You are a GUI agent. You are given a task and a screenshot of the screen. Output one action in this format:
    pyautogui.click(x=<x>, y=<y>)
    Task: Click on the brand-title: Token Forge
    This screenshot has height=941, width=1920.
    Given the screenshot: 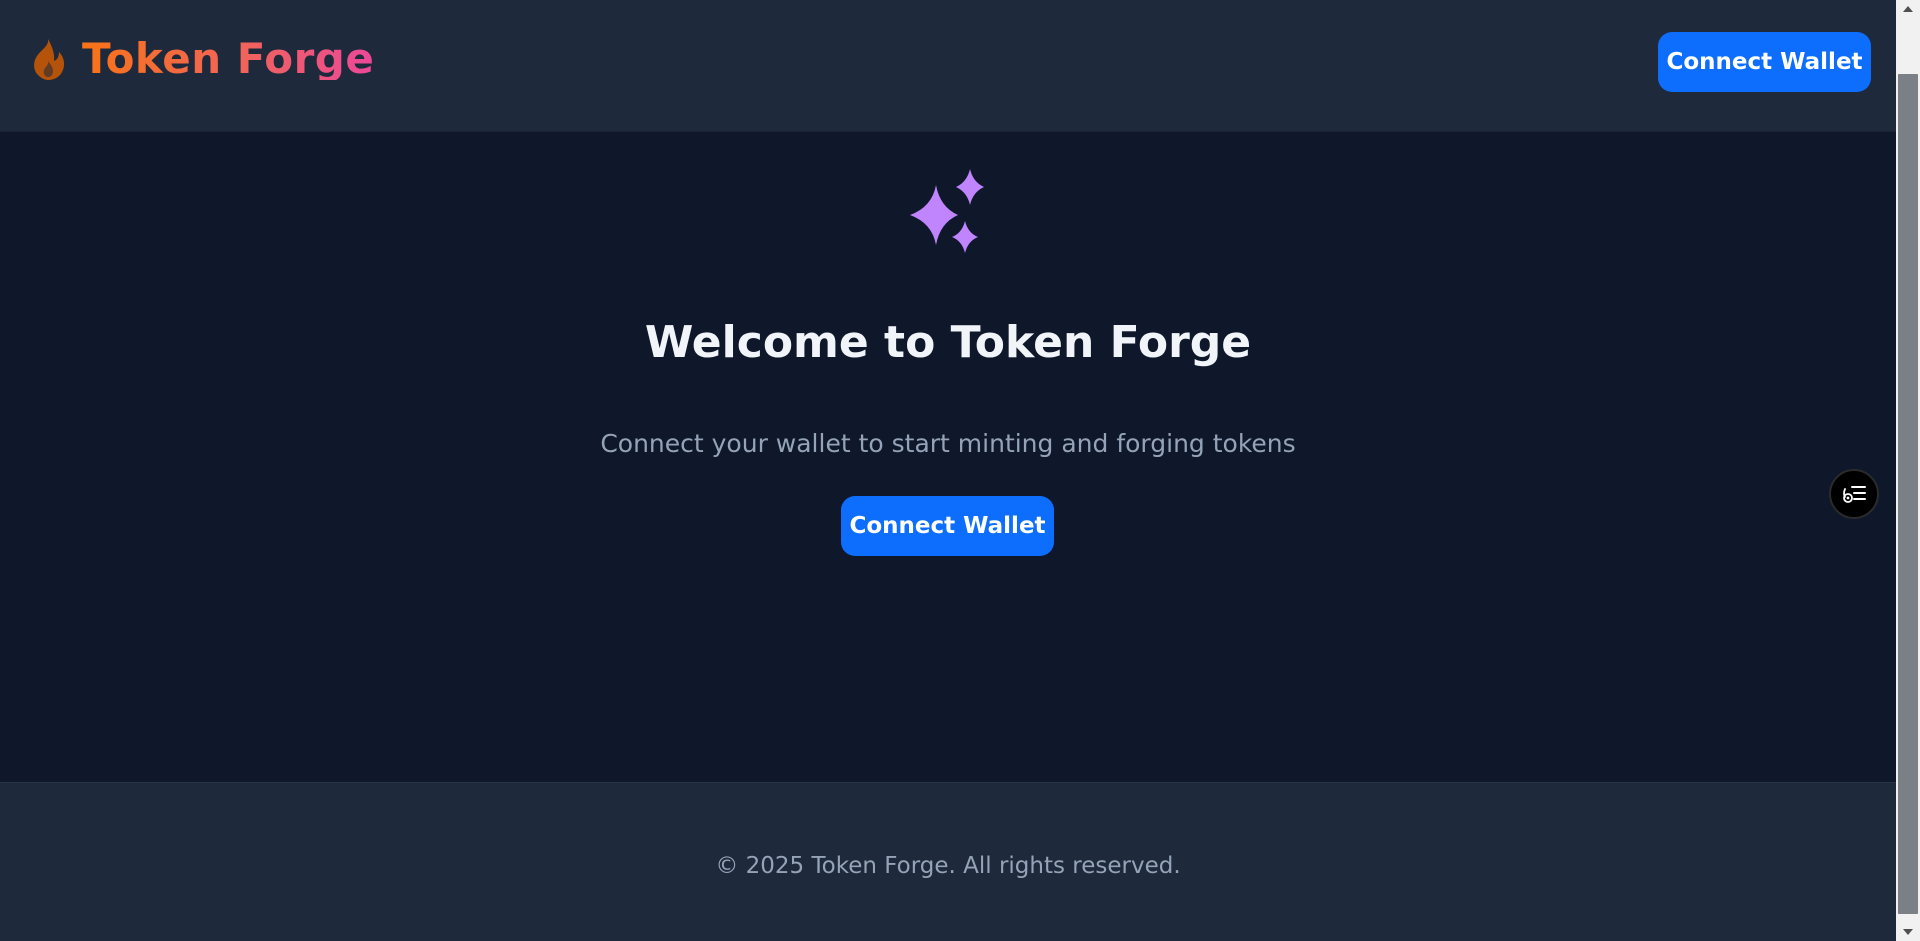 What is the action you would take?
    pyautogui.click(x=228, y=58)
    